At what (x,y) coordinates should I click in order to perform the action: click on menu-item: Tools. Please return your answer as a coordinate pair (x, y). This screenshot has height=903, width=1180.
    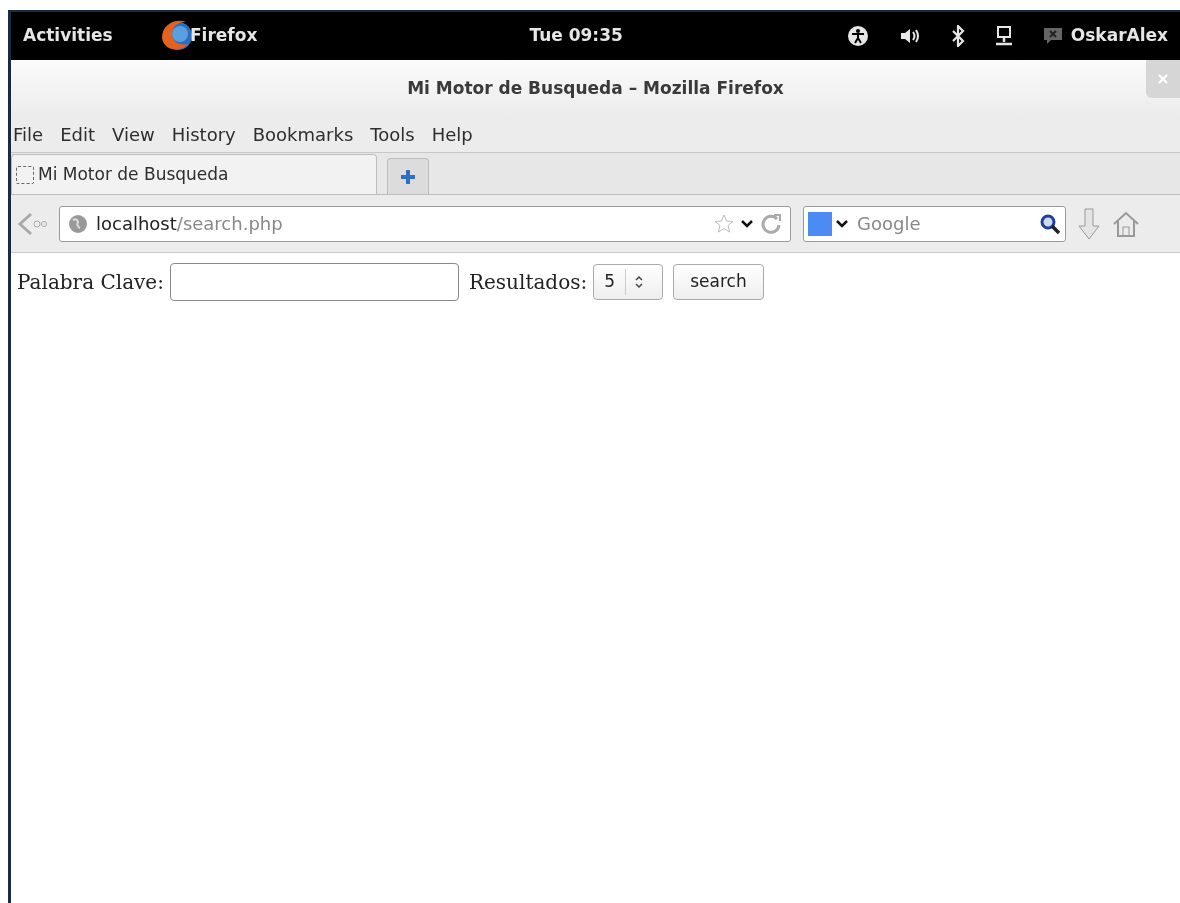
    Looking at the image, I should click on (392, 134).